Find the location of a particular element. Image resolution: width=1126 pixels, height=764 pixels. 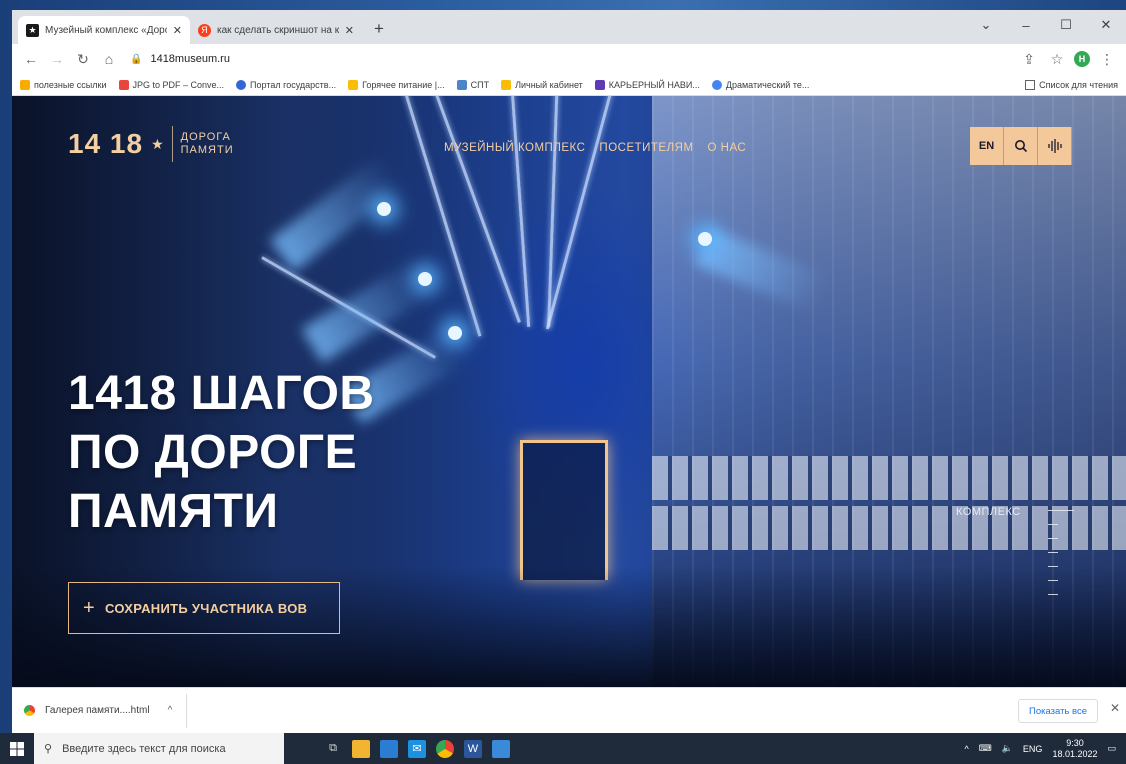

bookmark-item: Личный кабинет is located at coordinates (542, 84).